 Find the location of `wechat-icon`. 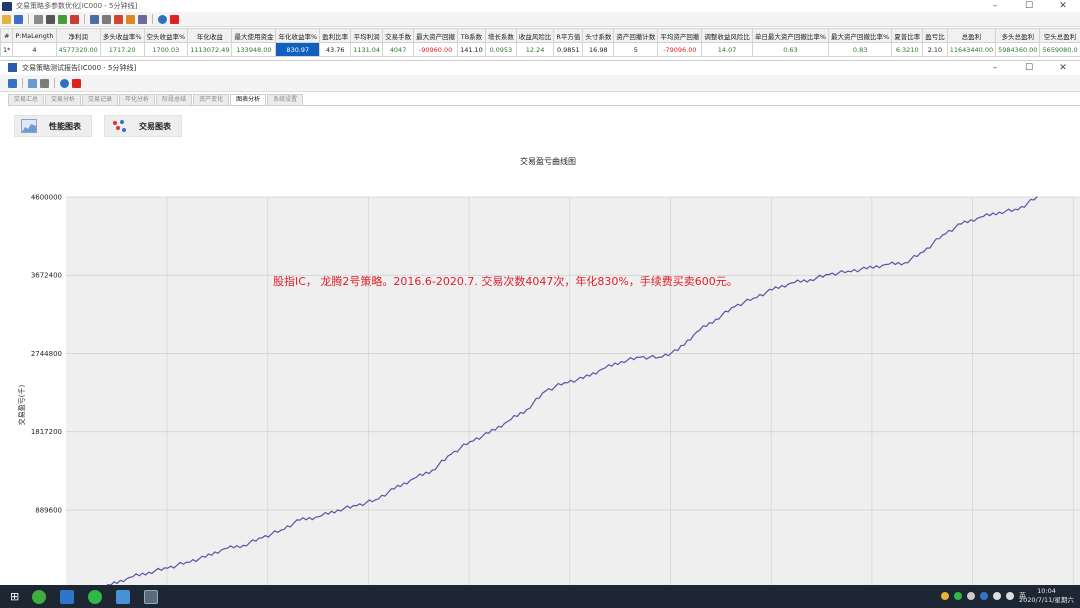

wechat-icon is located at coordinates (95, 596).